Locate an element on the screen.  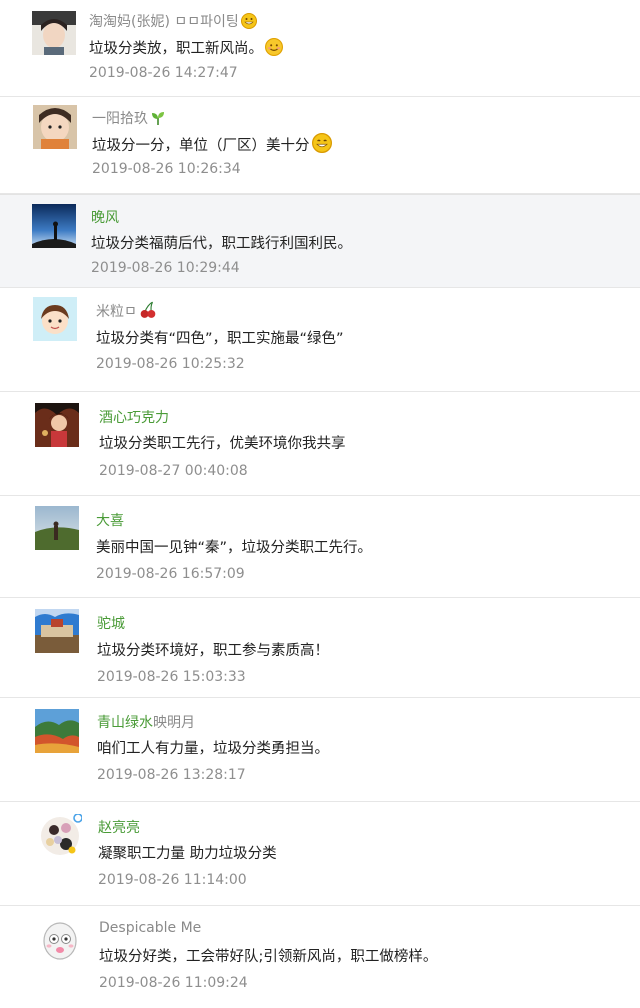
comment-nickname: Despicable Me is located at coordinates (150, 928).